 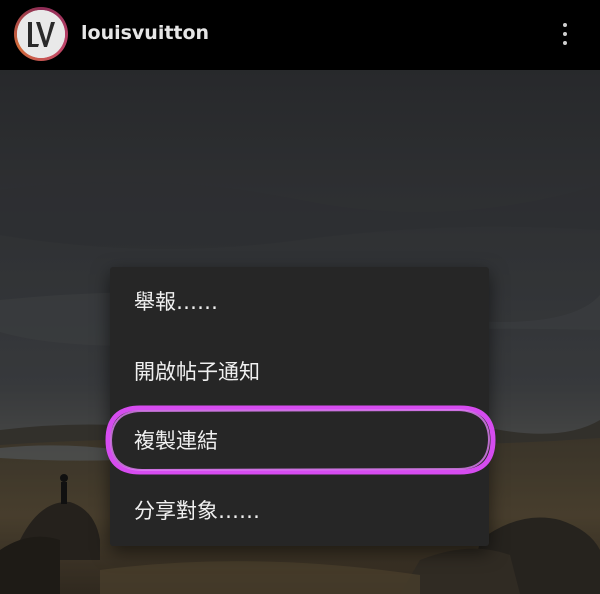 I want to click on post-header: louisvuitton, so click(x=300, y=35).